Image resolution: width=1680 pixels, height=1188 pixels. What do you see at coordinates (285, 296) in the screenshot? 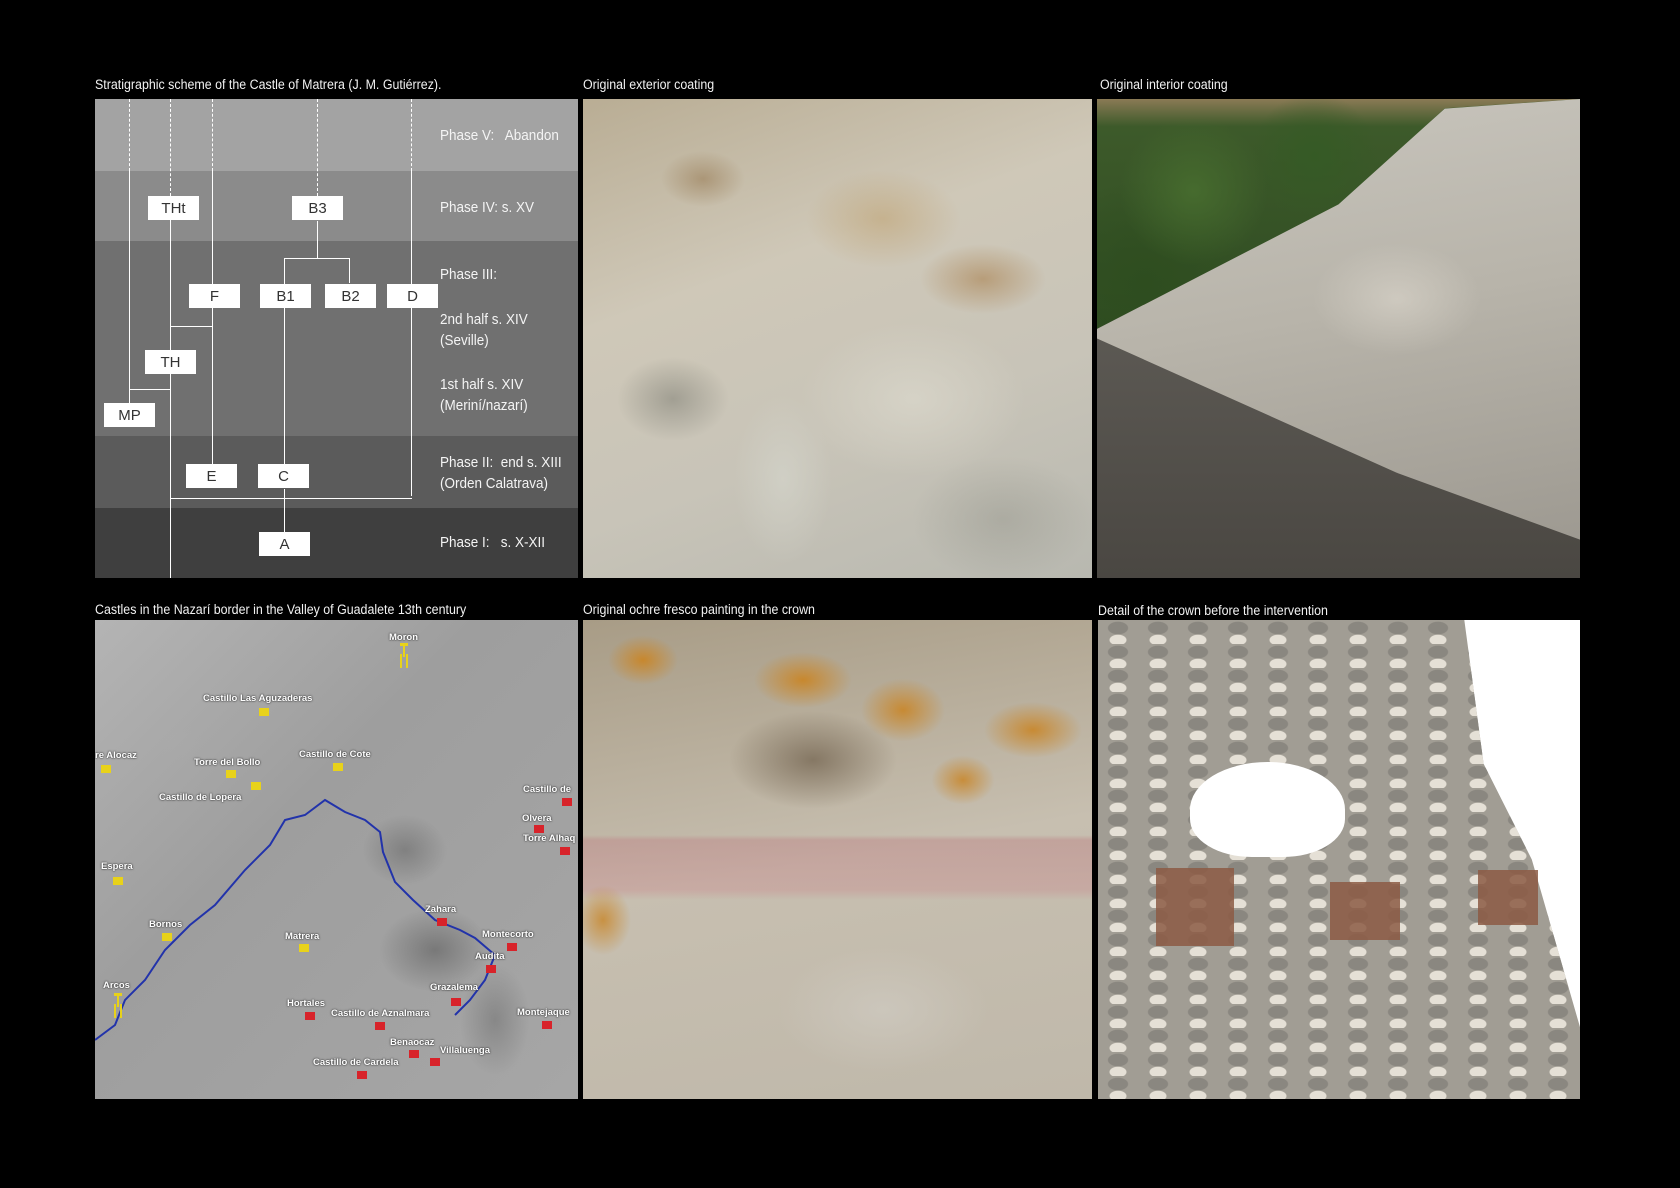
I see `unit-b1: B1` at bounding box center [285, 296].